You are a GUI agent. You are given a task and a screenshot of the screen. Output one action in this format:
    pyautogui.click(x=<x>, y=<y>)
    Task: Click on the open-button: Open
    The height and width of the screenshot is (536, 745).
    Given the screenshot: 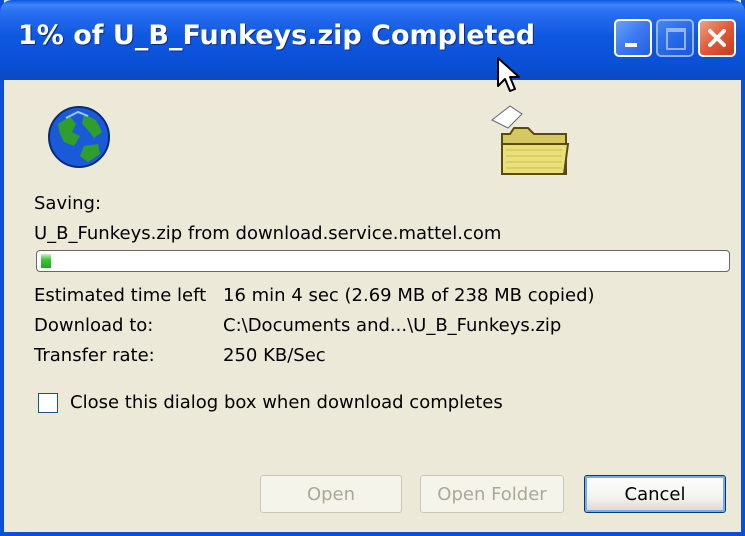 What is the action you would take?
    pyautogui.click(x=331, y=494)
    